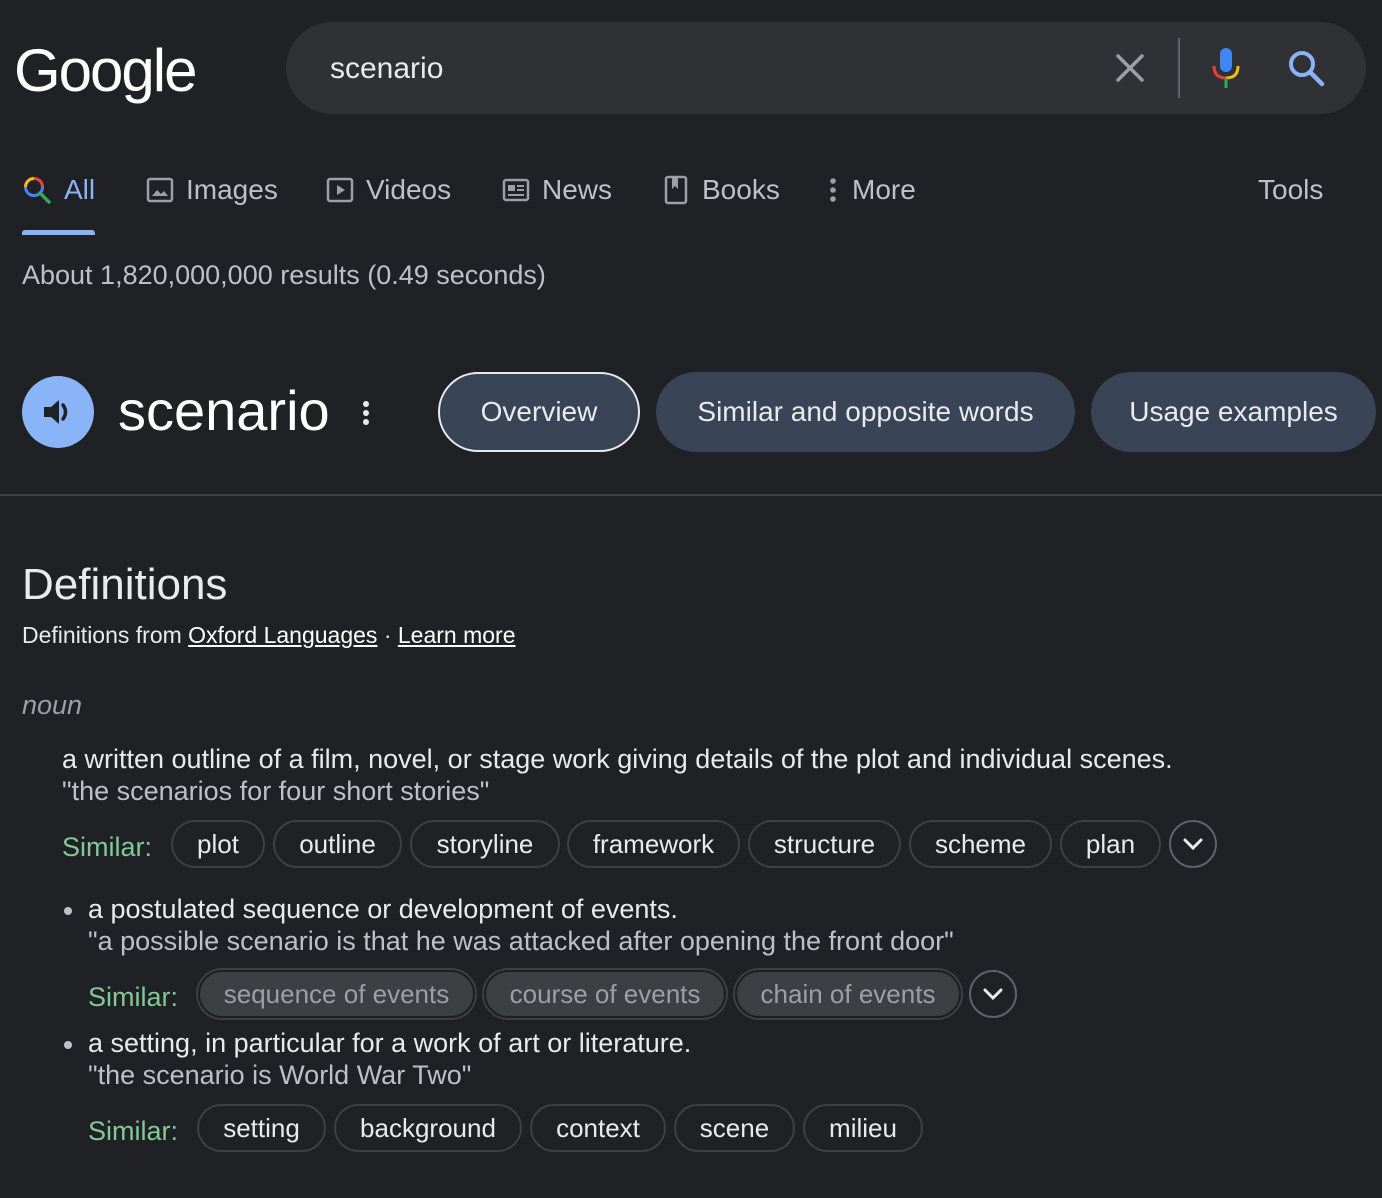  What do you see at coordinates (848, 994) in the screenshot?
I see `similar-phrase-chip: chain of events` at bounding box center [848, 994].